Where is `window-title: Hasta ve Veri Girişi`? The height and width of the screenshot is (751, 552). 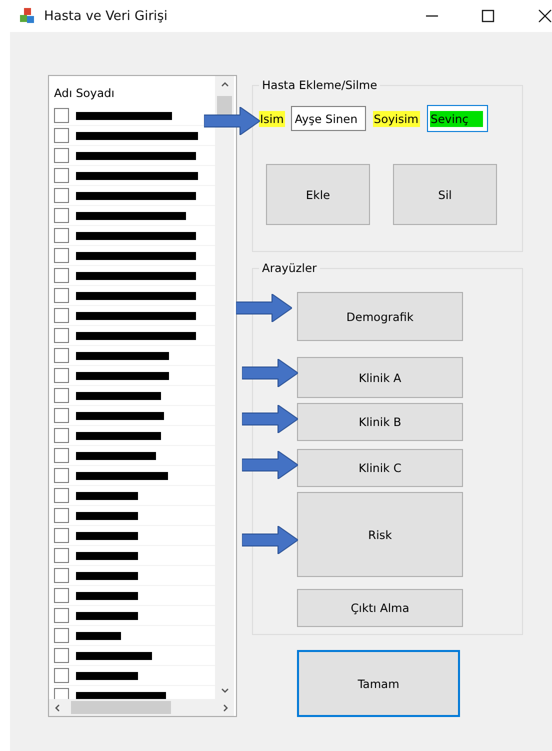
window-title: Hasta ve Veri Girişi is located at coordinates (106, 16).